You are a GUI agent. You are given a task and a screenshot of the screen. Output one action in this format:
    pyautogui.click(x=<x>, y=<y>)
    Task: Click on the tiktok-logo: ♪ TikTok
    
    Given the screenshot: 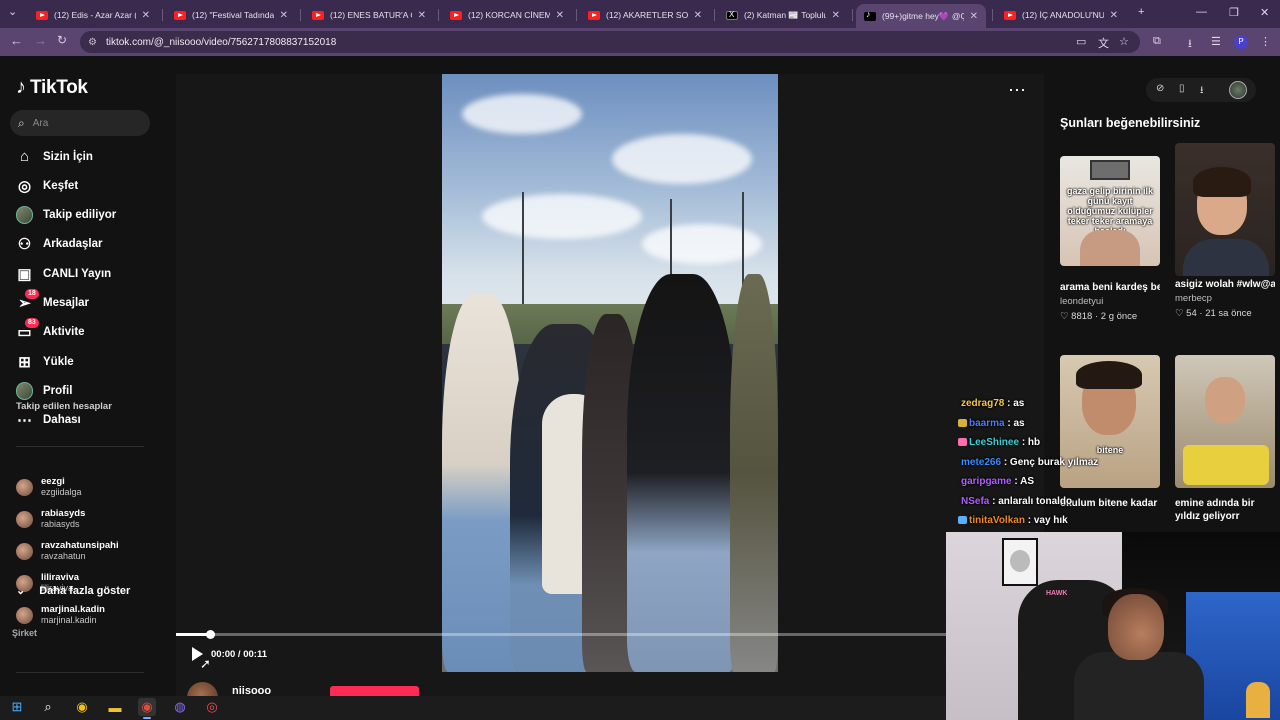 What is the action you would take?
    pyautogui.click(x=52, y=87)
    